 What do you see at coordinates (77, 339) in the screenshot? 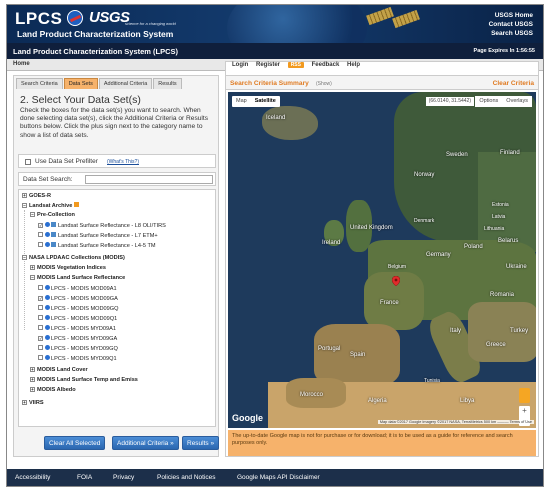
I see `tree-item-myd09ga: ✓ LPCS - MODIS MYD09GA` at bounding box center [77, 339].